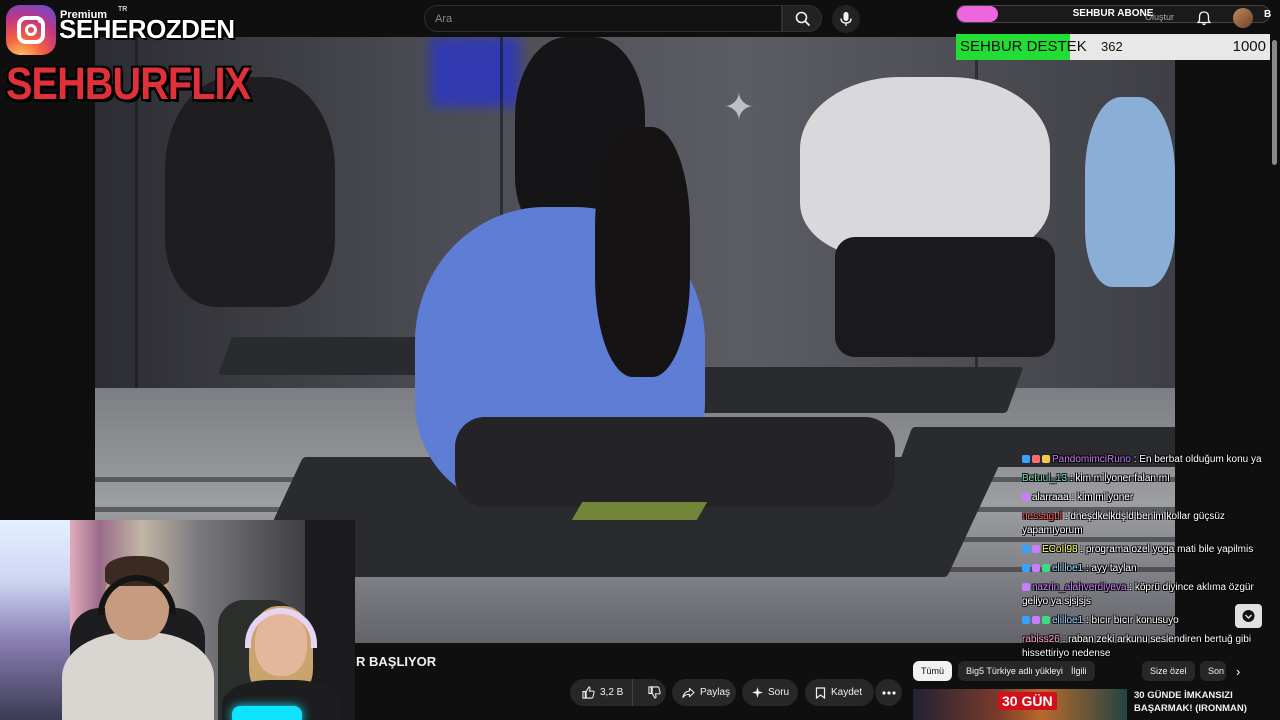 The image size is (1280, 720). Describe the element at coordinates (847, 692) in the screenshot. I see `save-label: Kaydet` at that location.